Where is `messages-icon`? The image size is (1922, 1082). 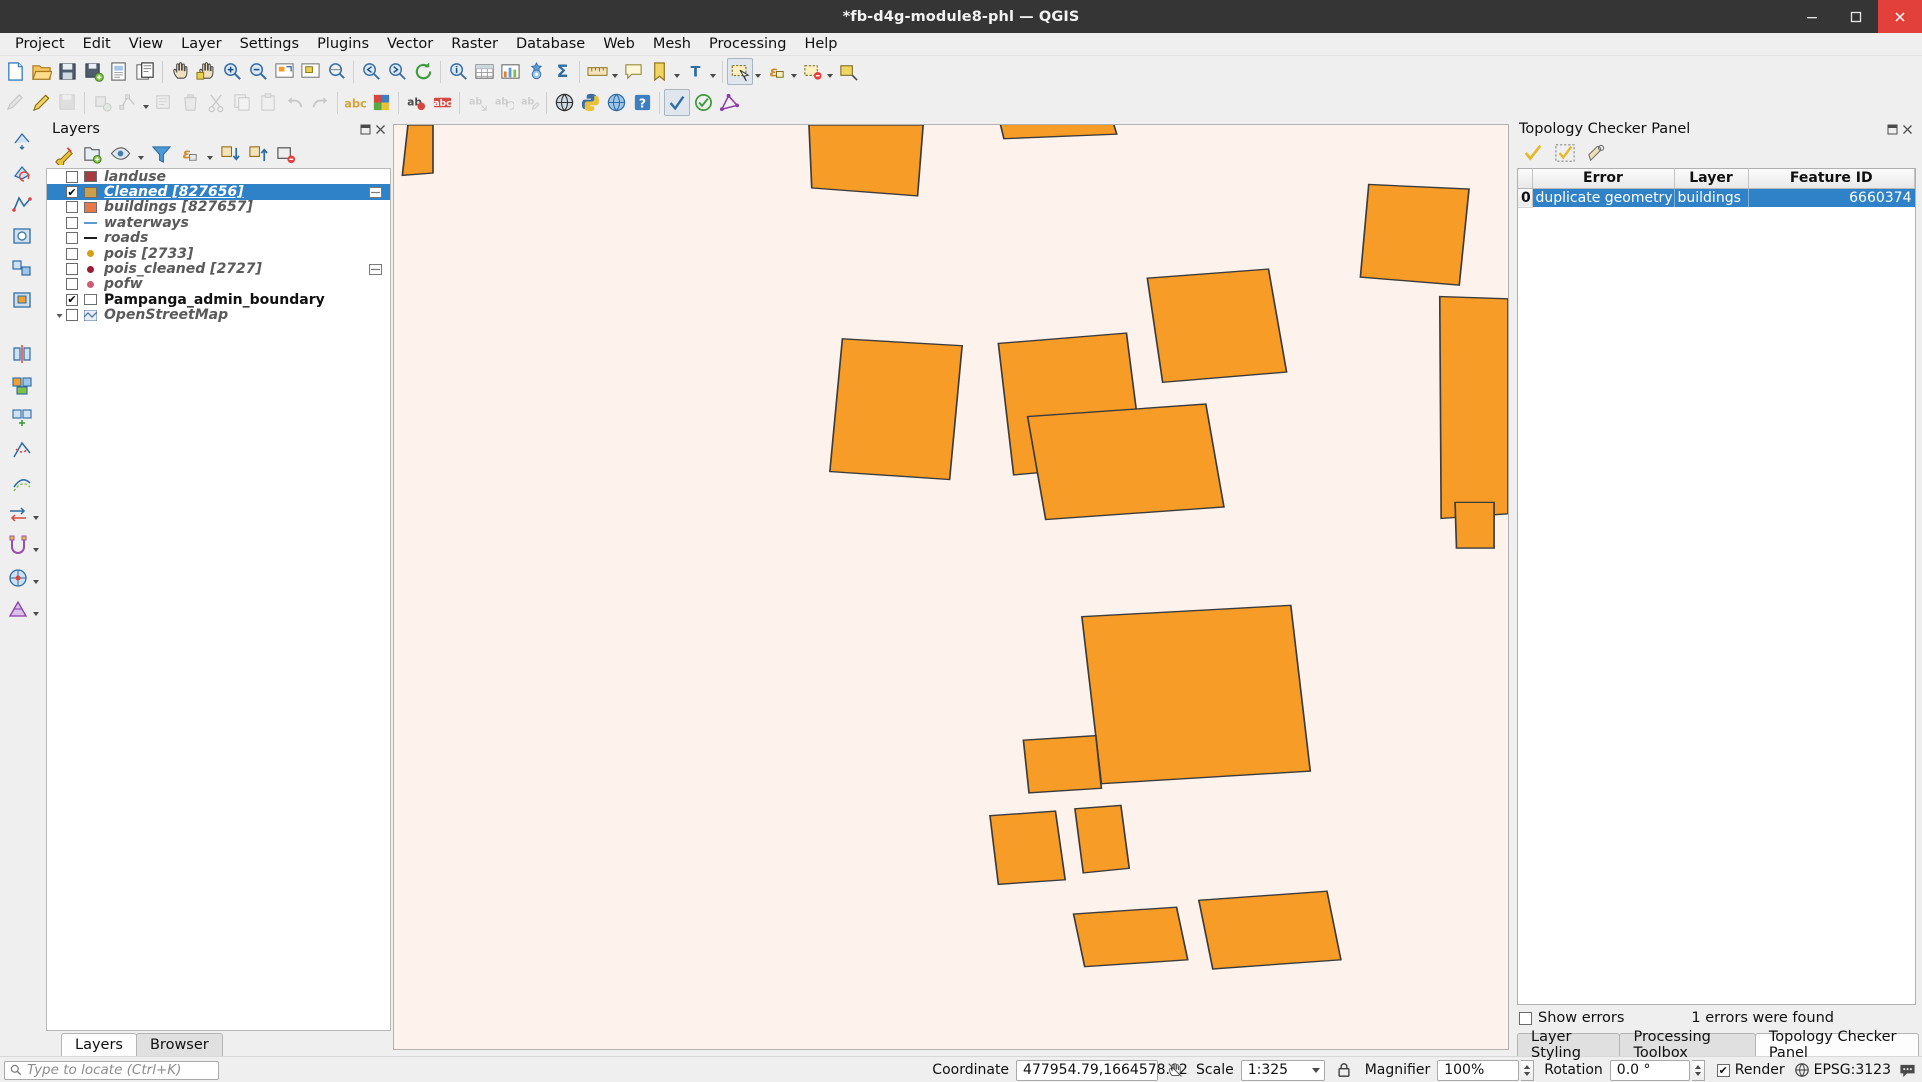
messages-icon is located at coordinates (1907, 1070).